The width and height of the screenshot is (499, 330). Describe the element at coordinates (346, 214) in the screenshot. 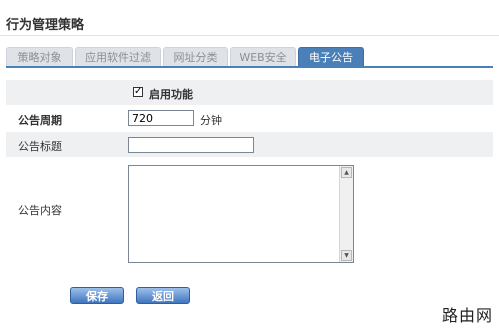

I see `content-scrollbar: ▲ ▼` at that location.